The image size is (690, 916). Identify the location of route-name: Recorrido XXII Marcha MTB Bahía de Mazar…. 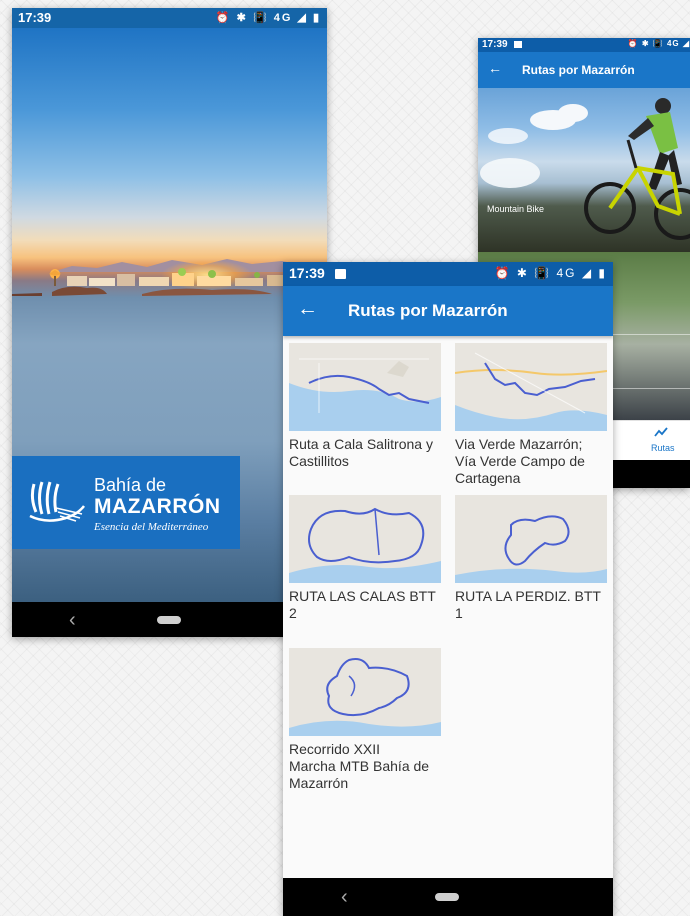
(359, 766).